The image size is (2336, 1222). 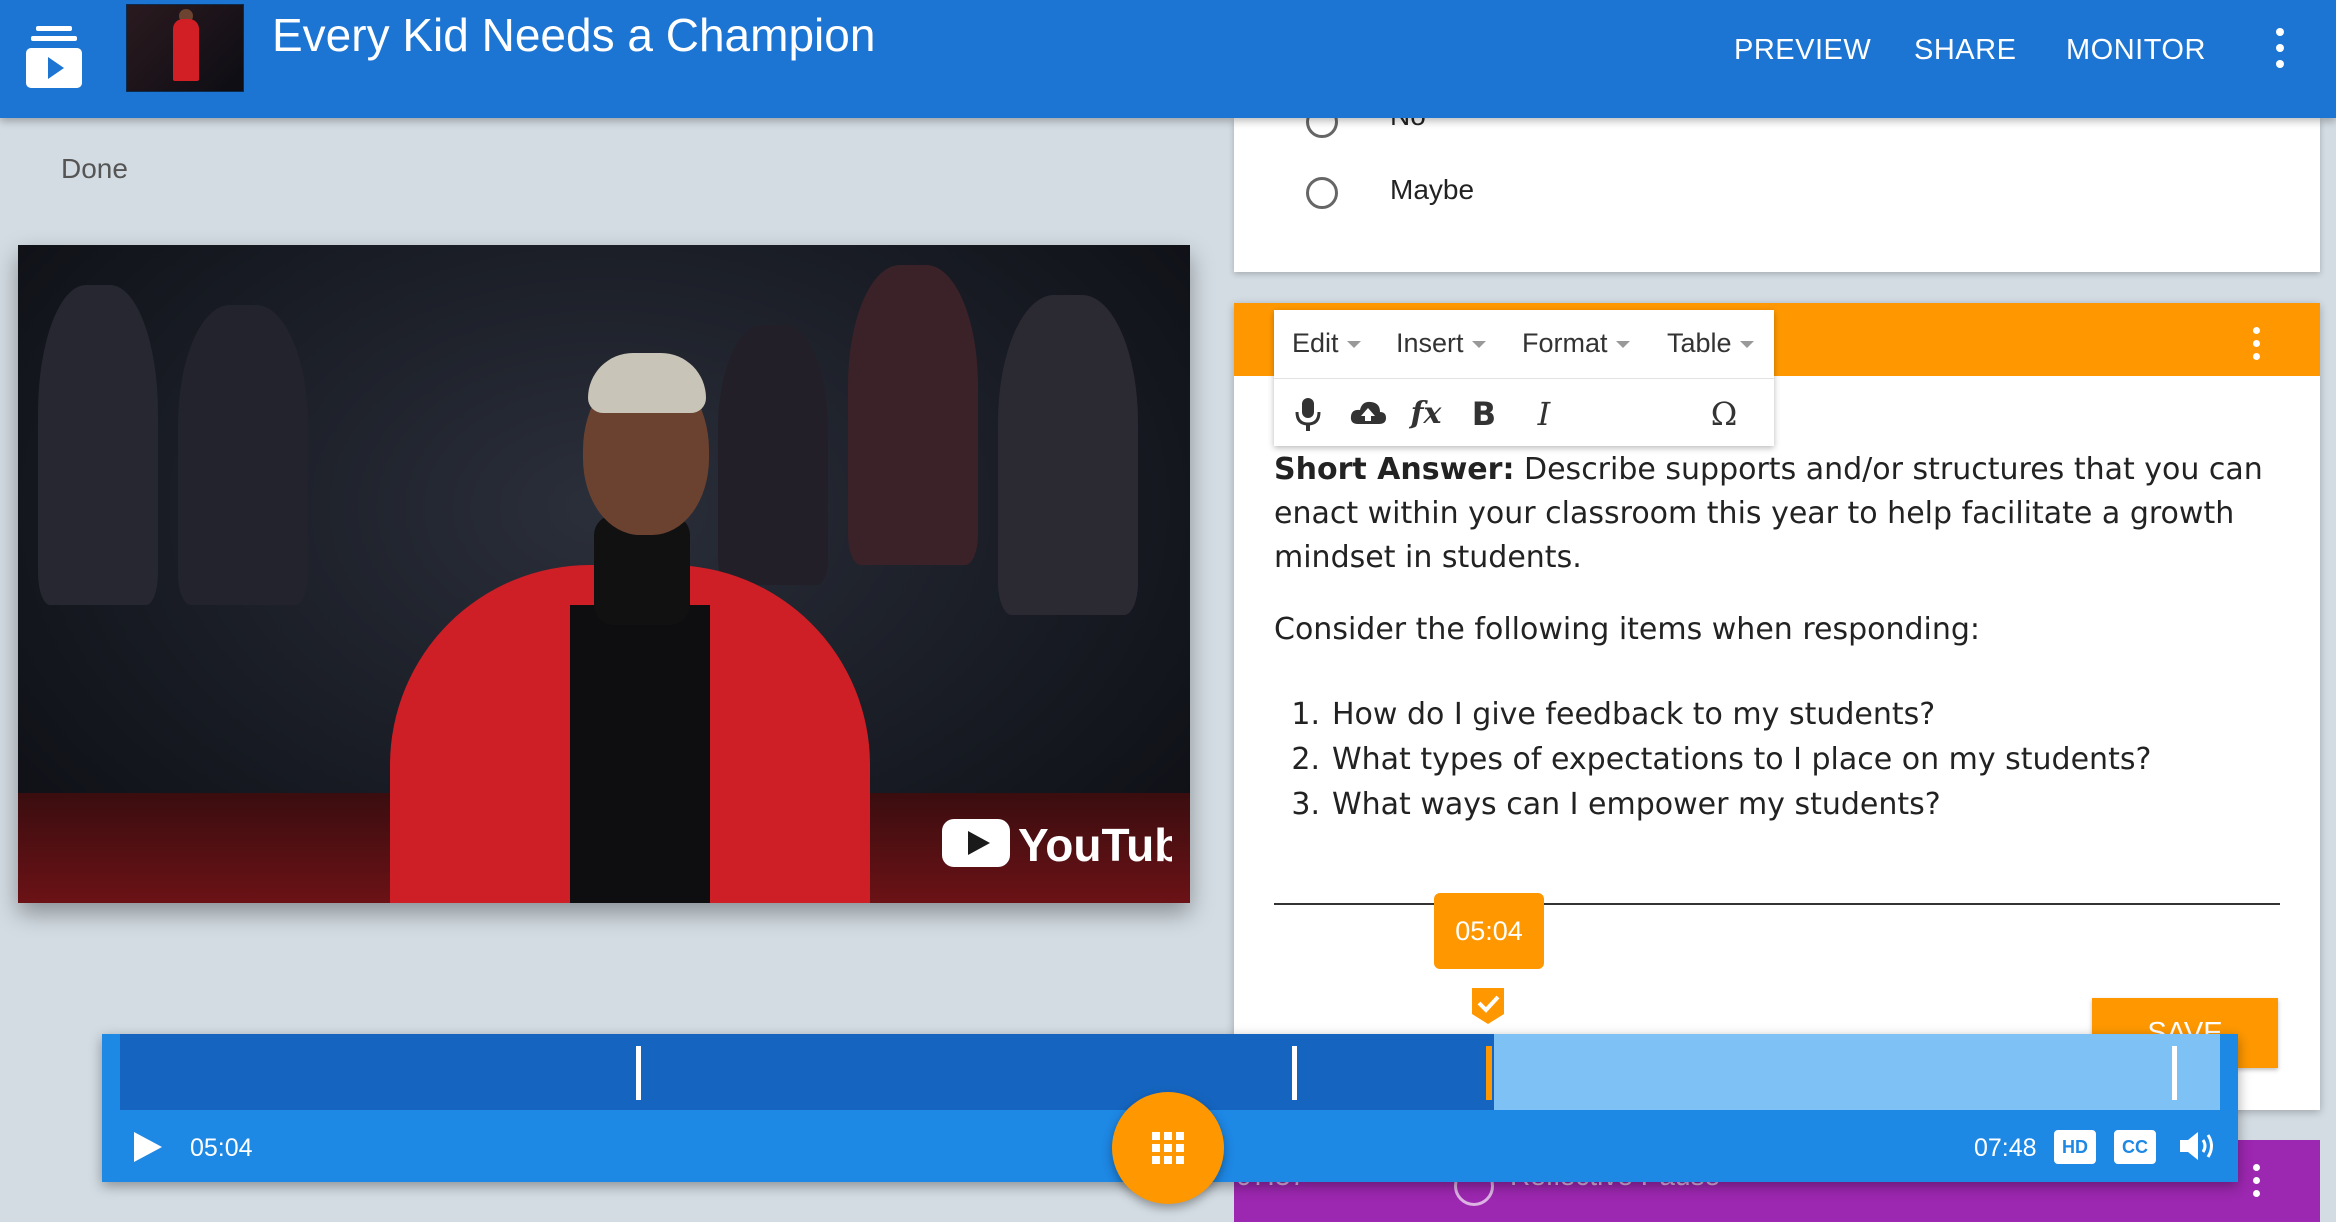 What do you see at coordinates (1432, 189) in the screenshot?
I see `radio-label-maybe: Maybe` at bounding box center [1432, 189].